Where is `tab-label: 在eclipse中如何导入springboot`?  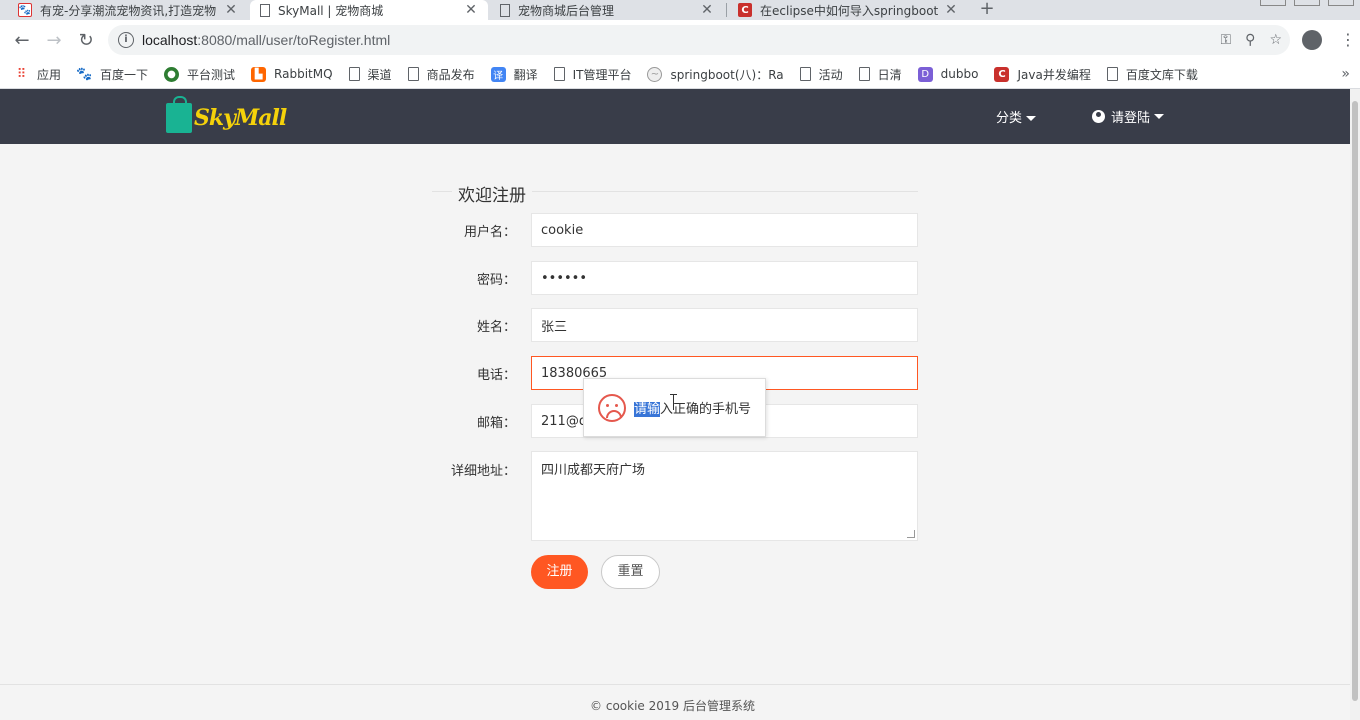 tab-label: 在eclipse中如何导入springboot is located at coordinates (849, 10).